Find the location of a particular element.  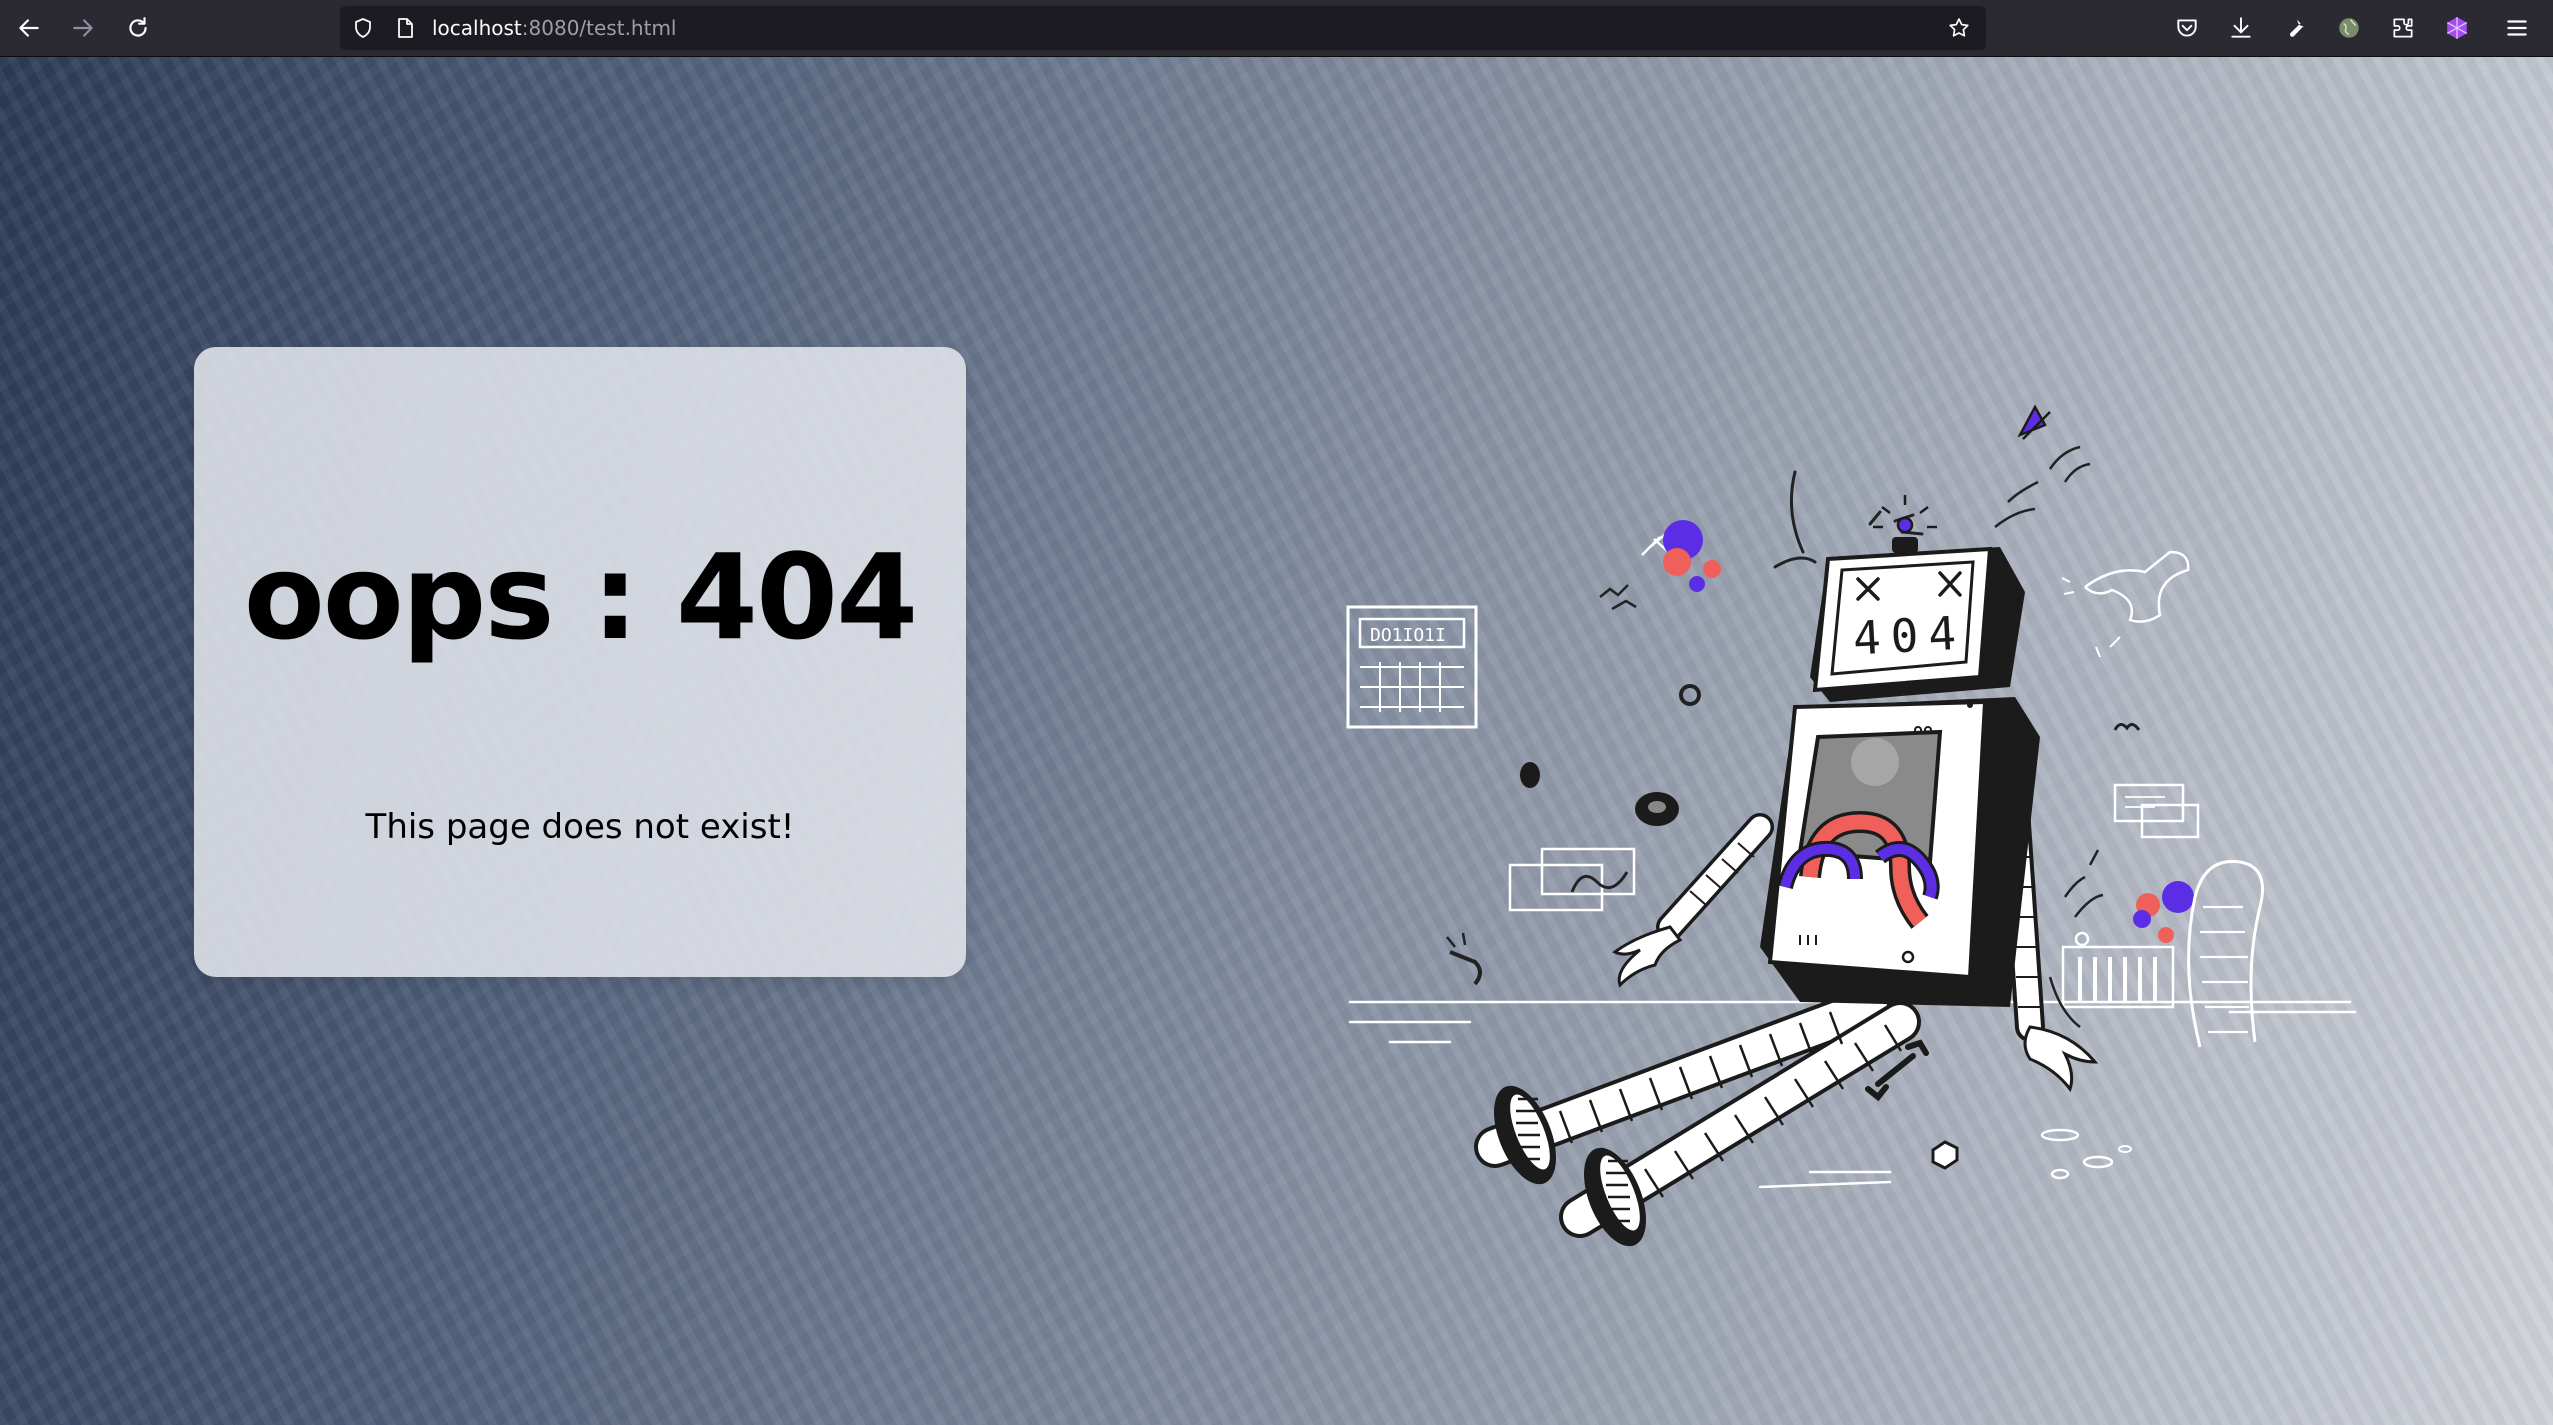

wrench-icon is located at coordinates (2296, 28).